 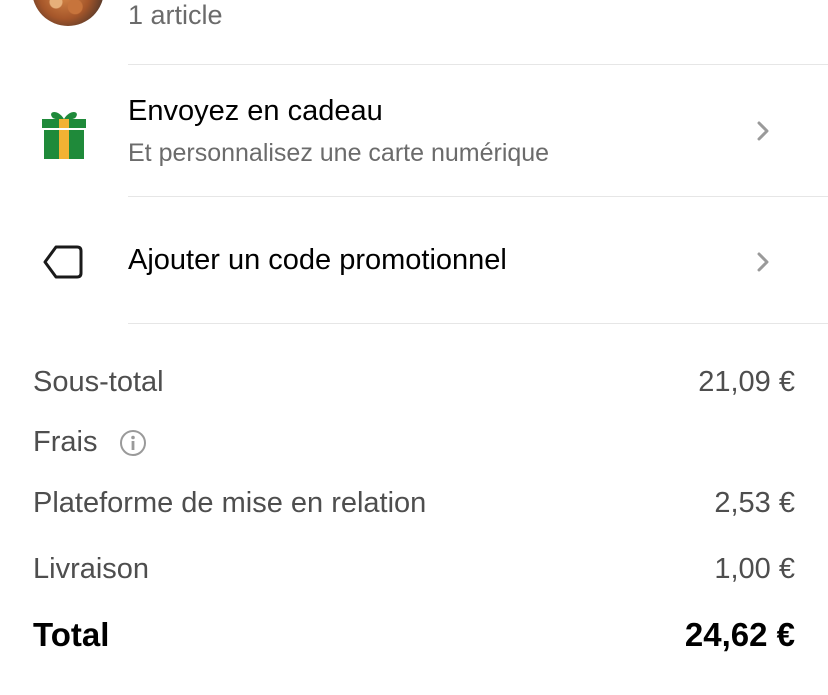 What do you see at coordinates (754, 569) in the screenshot?
I see `delivery-value: 1,00 €` at bounding box center [754, 569].